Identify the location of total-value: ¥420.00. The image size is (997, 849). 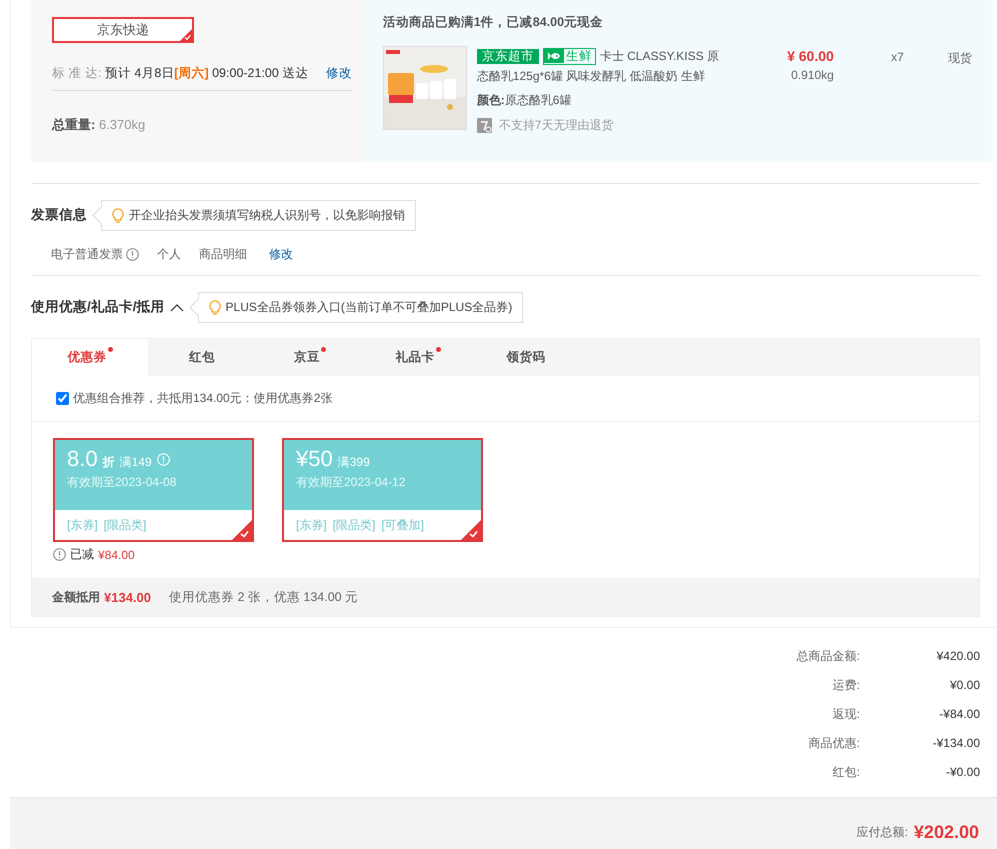
(958, 656).